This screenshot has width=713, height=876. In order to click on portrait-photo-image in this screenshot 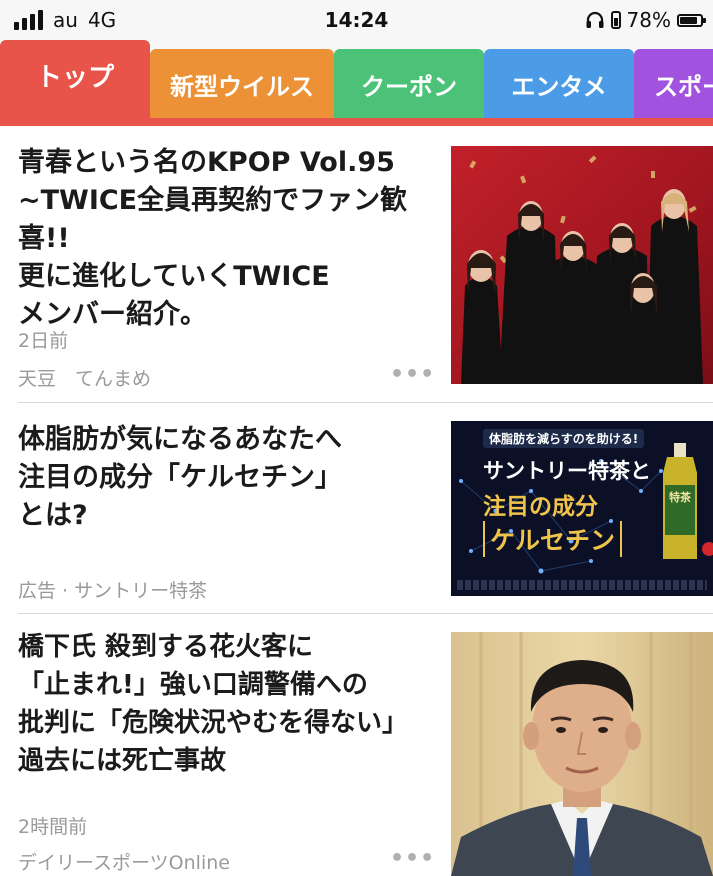, I will do `click(582, 754)`.